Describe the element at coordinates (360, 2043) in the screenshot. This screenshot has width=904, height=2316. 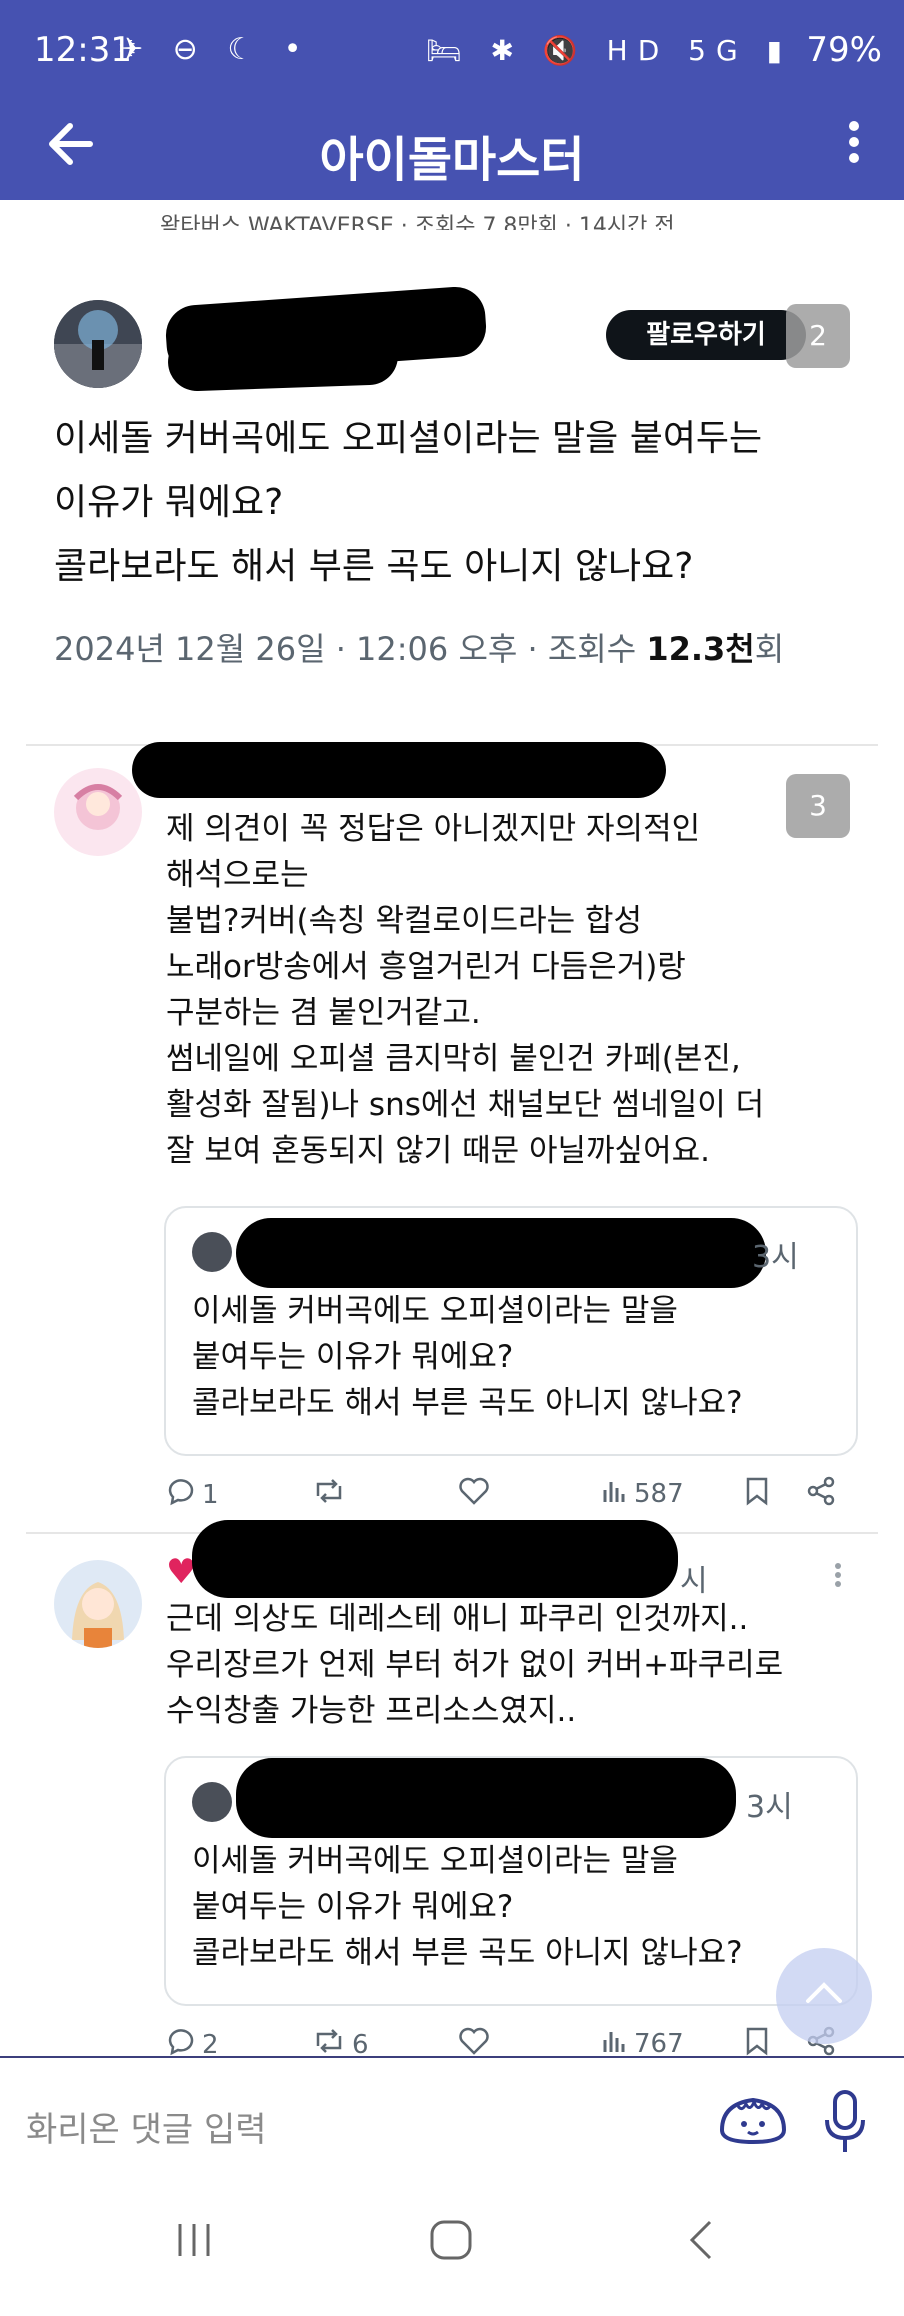
I see `repost-count: 6` at that location.